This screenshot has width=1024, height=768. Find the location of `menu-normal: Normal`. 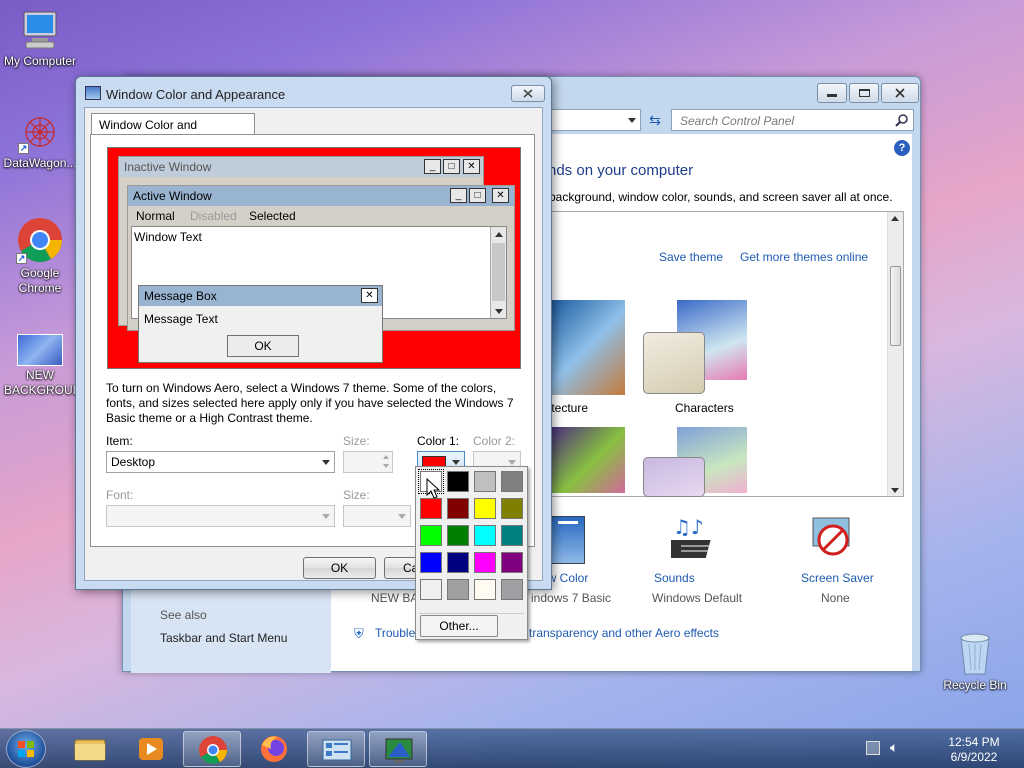

menu-normal: Normal is located at coordinates (155, 216).